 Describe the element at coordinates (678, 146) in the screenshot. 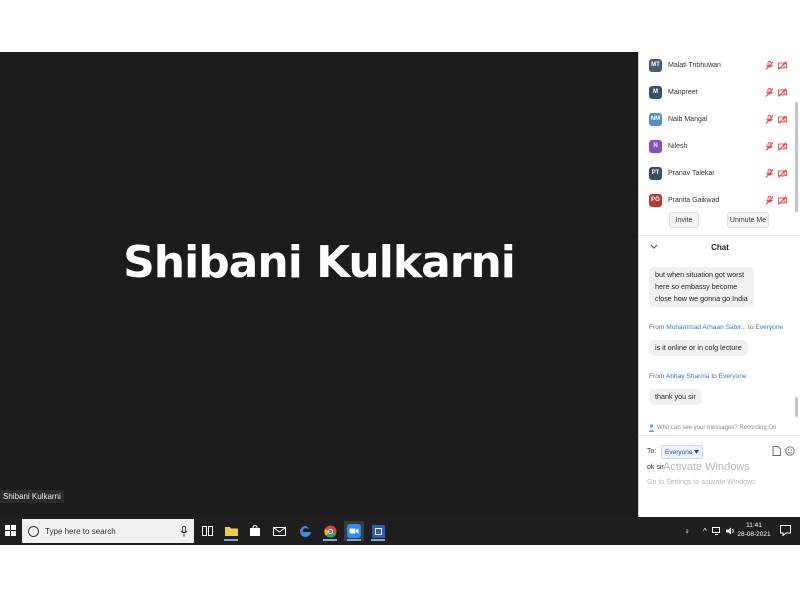

I see `participant-name: Nilesh` at that location.